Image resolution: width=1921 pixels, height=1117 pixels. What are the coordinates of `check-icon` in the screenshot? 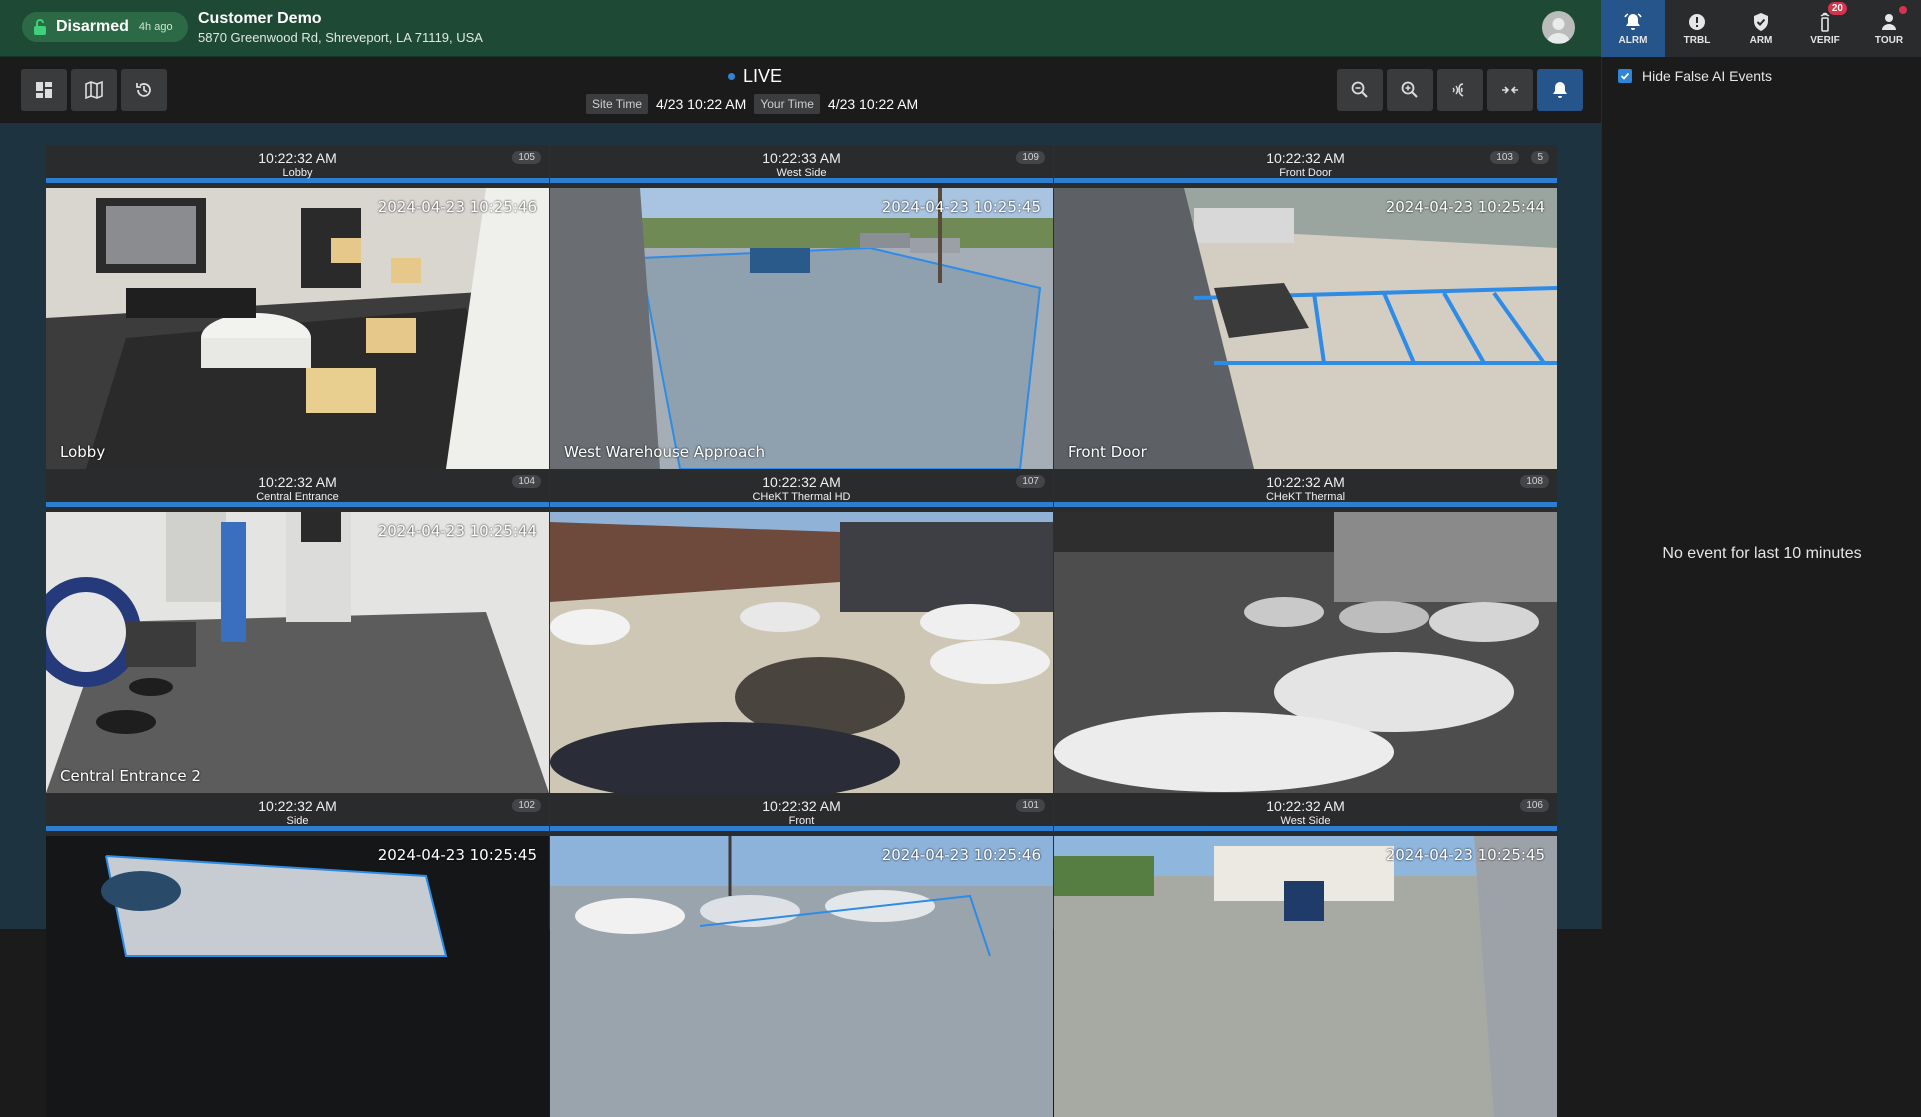 It's located at (1625, 76).